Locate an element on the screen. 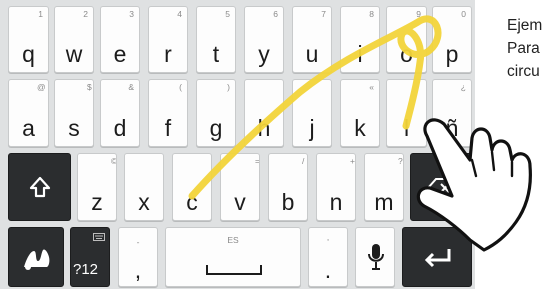  key-w: 2 w is located at coordinates (74, 39).